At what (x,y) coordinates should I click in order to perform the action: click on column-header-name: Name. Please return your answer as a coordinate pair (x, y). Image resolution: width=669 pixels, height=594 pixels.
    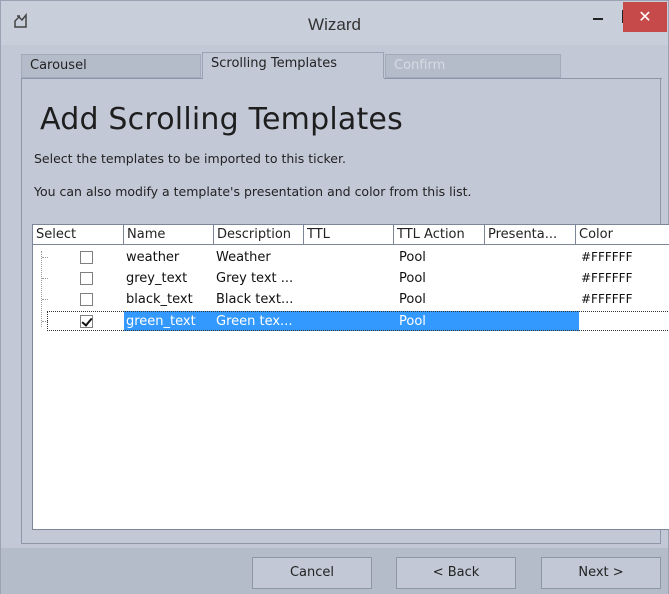
    Looking at the image, I should click on (169, 235).